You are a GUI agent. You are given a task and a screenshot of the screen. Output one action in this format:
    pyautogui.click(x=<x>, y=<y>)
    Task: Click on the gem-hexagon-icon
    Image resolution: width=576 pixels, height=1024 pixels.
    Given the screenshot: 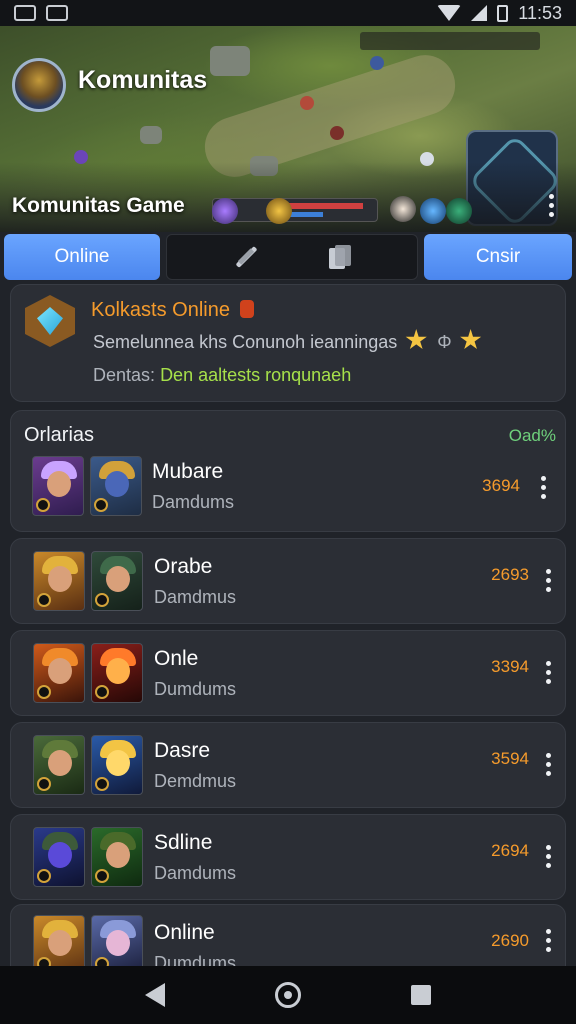 What is the action you would take?
    pyautogui.click(x=50, y=321)
    